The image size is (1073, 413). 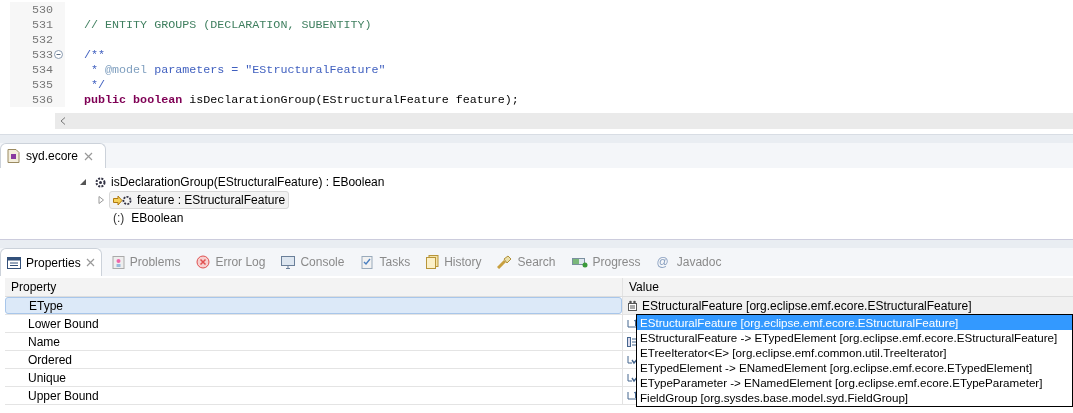 I want to click on dropdown-option: ETypeParameter -> ENamedElement [org.eclipse.emf.ecore.ETypeParameter], so click(x=854, y=382).